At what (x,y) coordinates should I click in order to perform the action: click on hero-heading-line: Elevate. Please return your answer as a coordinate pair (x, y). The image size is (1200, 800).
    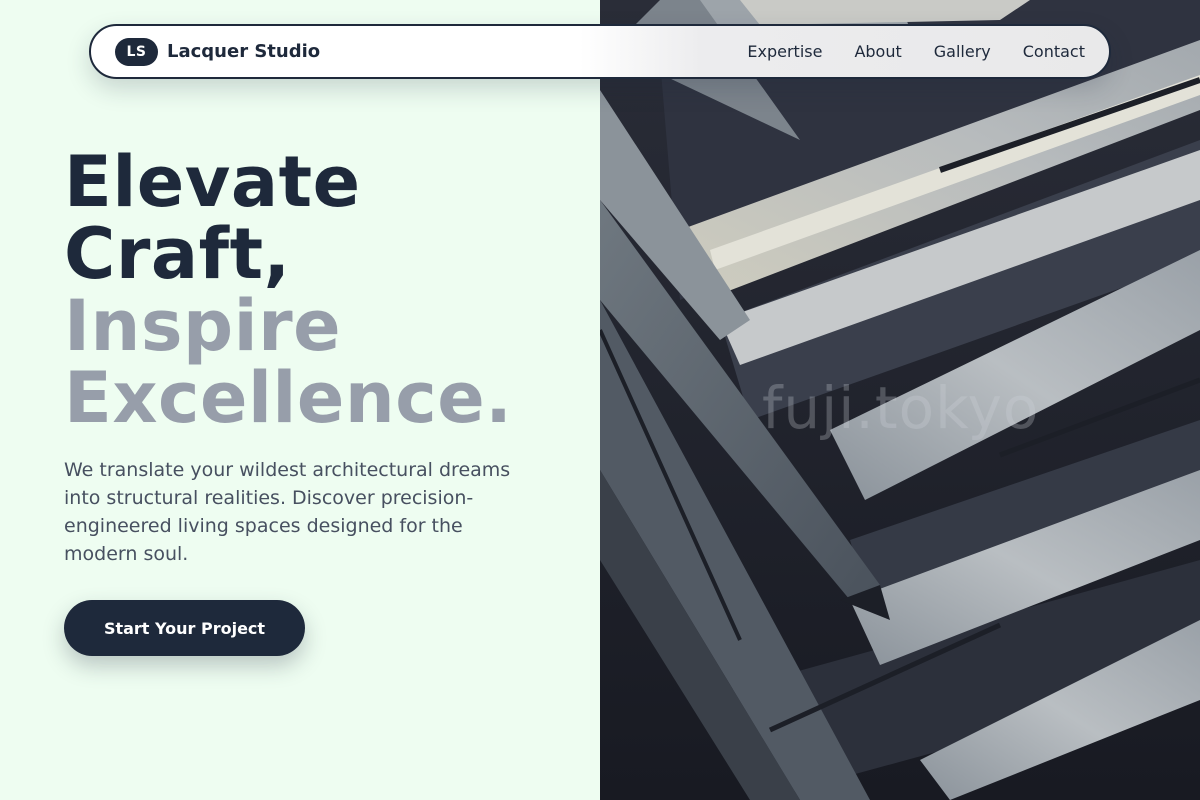
    Looking at the image, I should click on (212, 182).